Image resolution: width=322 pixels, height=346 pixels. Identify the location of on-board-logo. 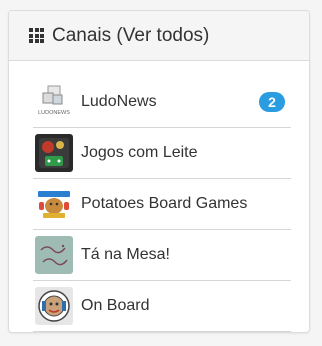
(54, 306).